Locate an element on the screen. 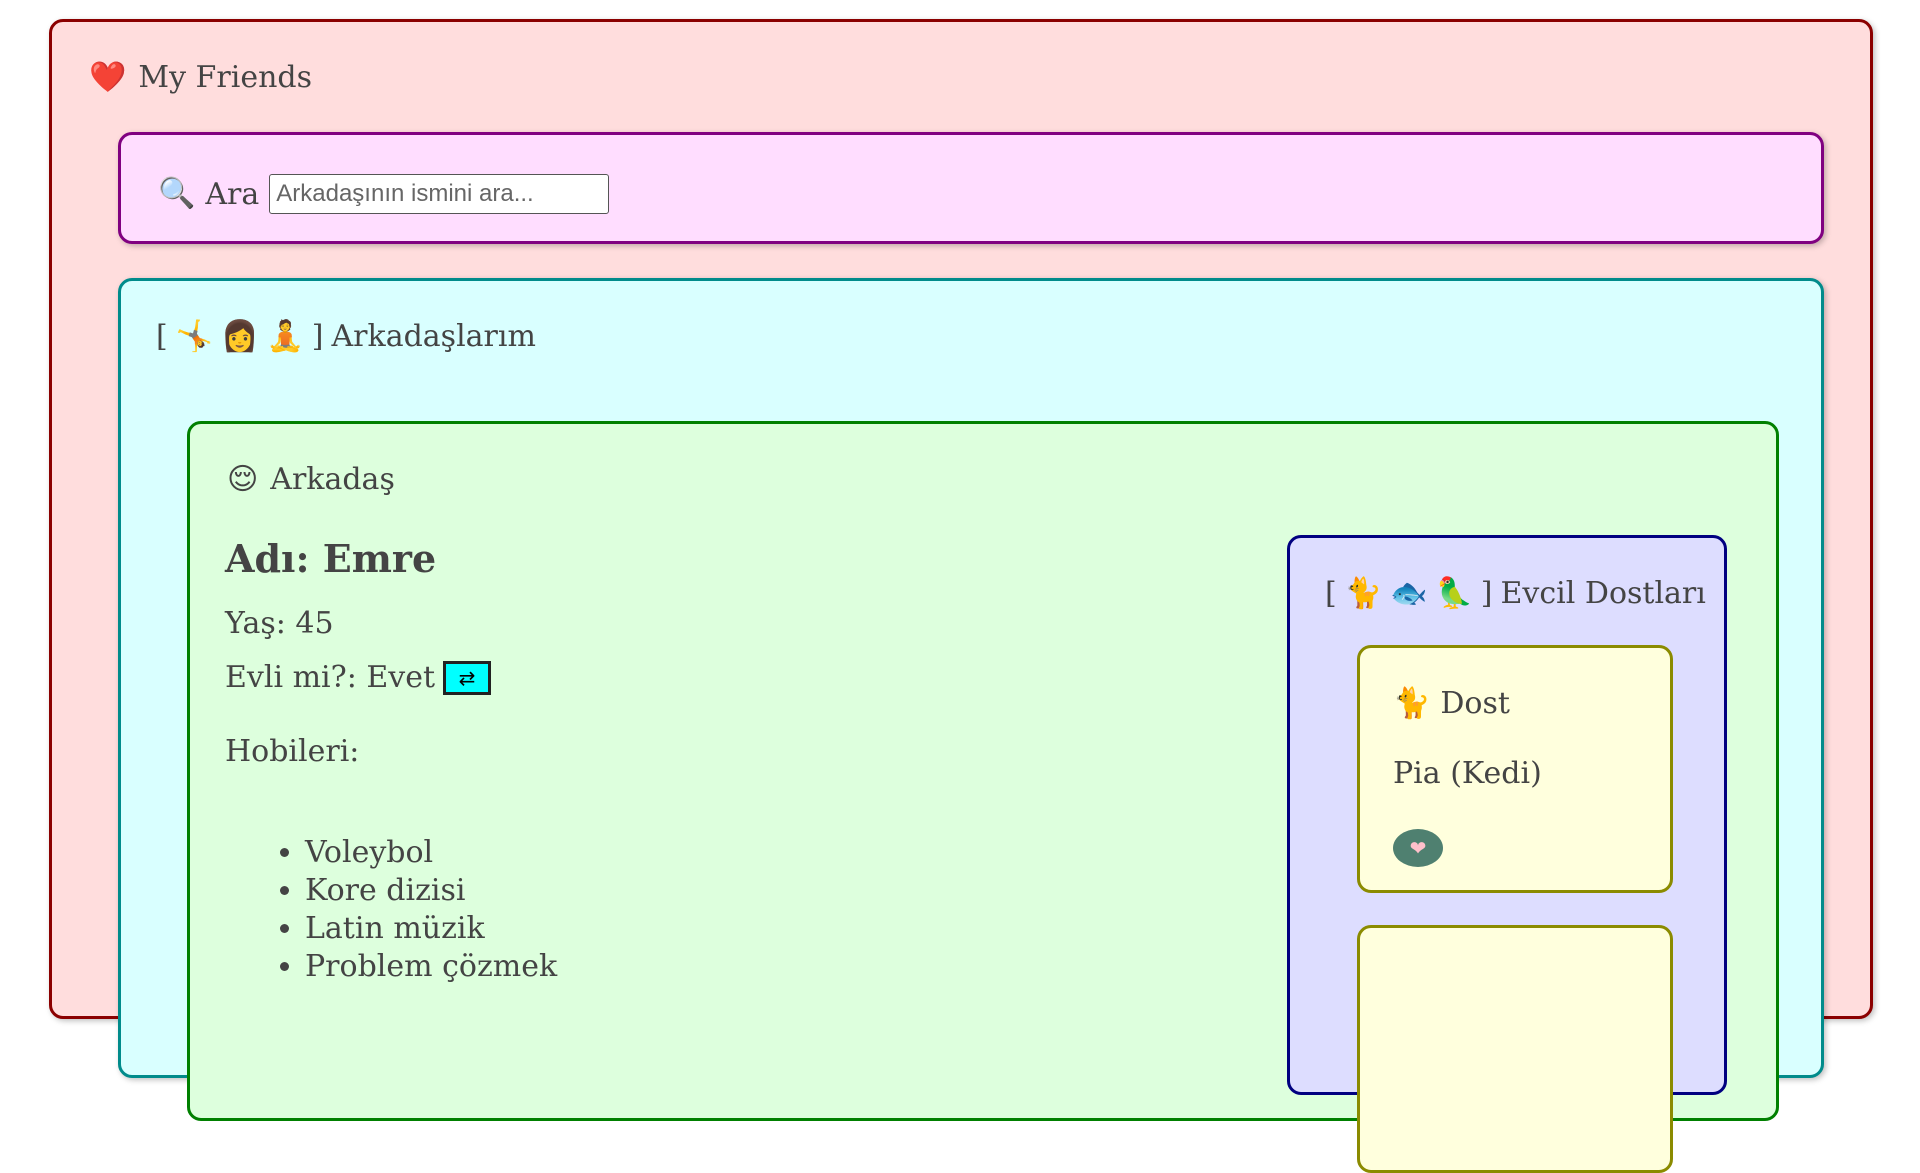 The width and height of the screenshot is (1920, 1173). like-pet-button: ❤ is located at coordinates (1418, 848).